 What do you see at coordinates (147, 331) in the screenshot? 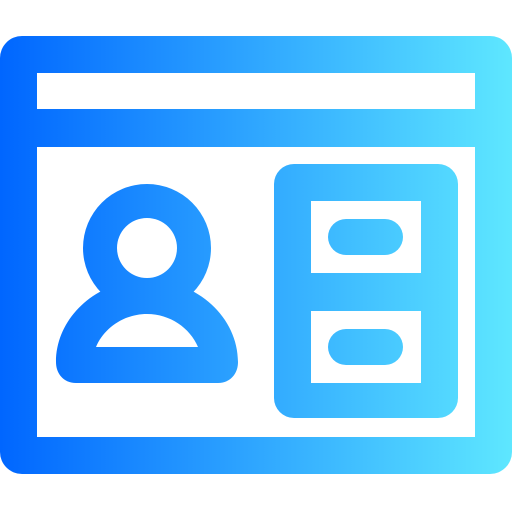
I see `user-shoulders-icon` at bounding box center [147, 331].